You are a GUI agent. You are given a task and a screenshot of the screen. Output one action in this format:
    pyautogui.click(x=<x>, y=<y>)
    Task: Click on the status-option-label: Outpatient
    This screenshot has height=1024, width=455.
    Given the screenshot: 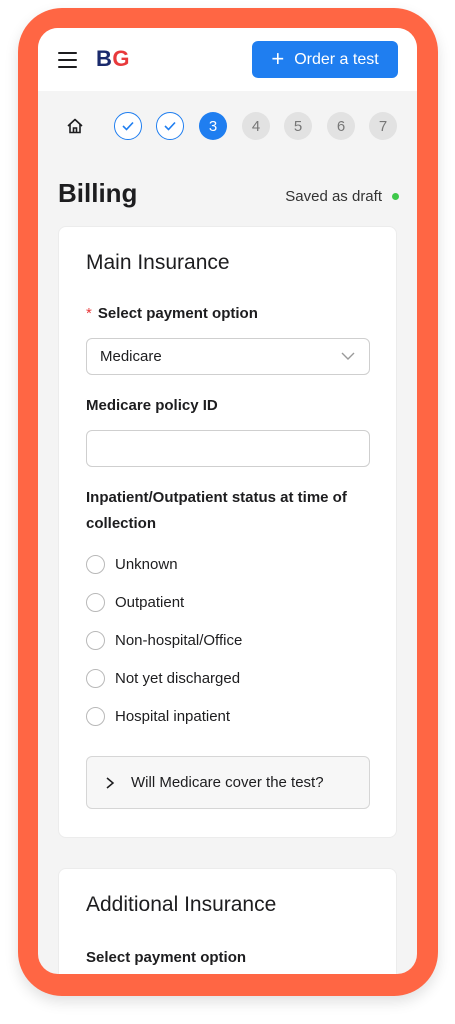 What is the action you would take?
    pyautogui.click(x=150, y=602)
    